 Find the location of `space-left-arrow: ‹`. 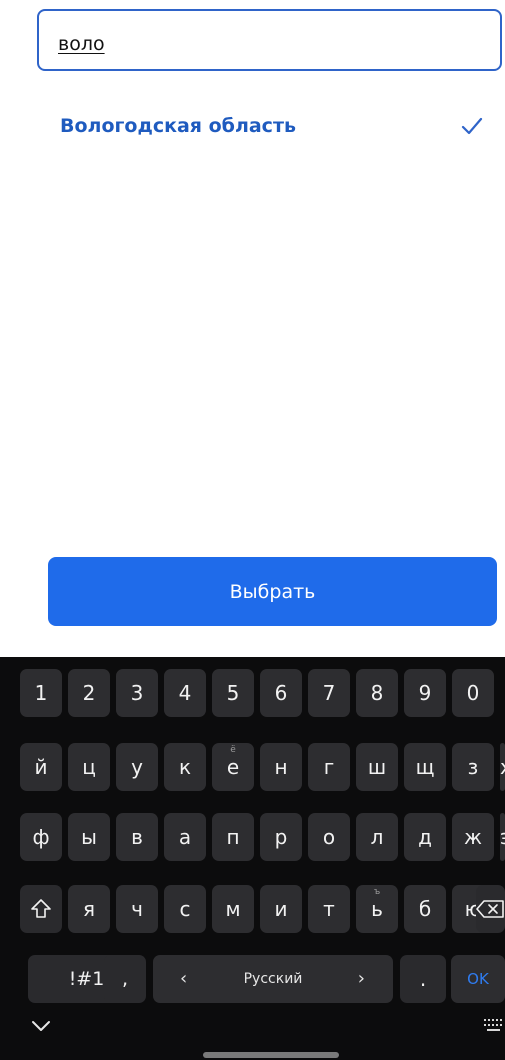

space-left-arrow: ‹ is located at coordinates (184, 978).